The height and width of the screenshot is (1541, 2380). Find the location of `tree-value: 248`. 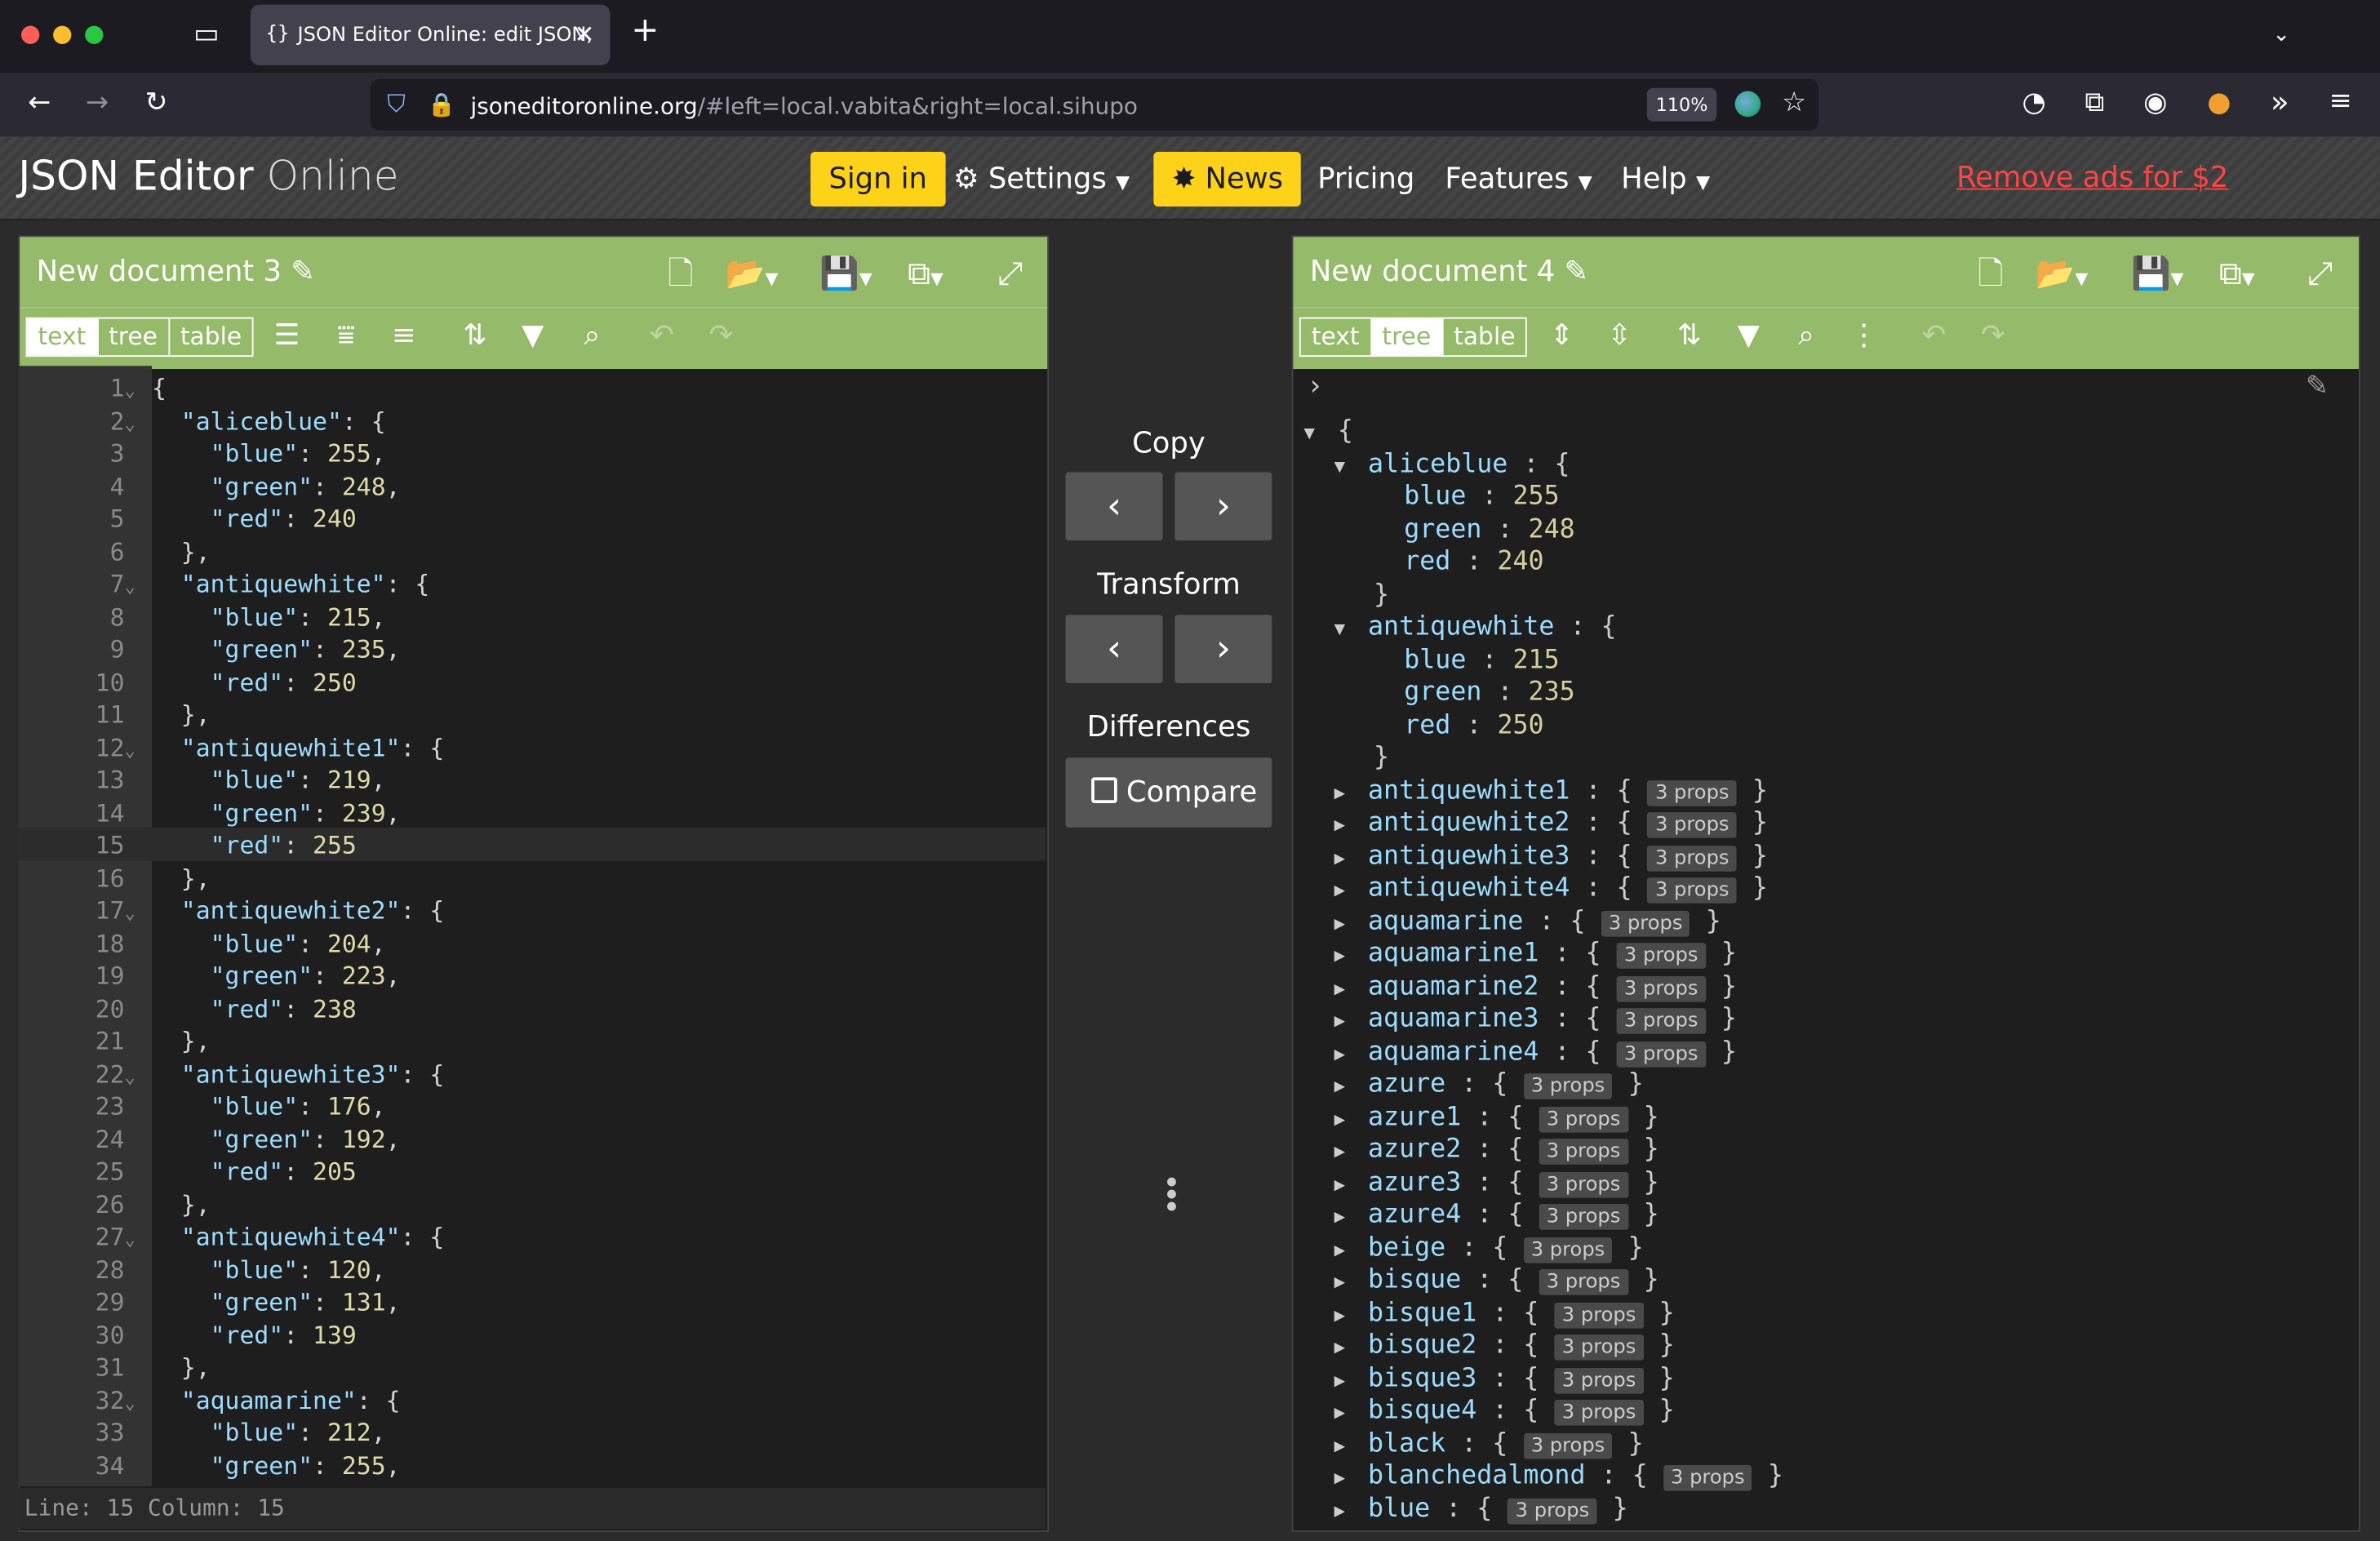

tree-value: 248 is located at coordinates (1552, 529).